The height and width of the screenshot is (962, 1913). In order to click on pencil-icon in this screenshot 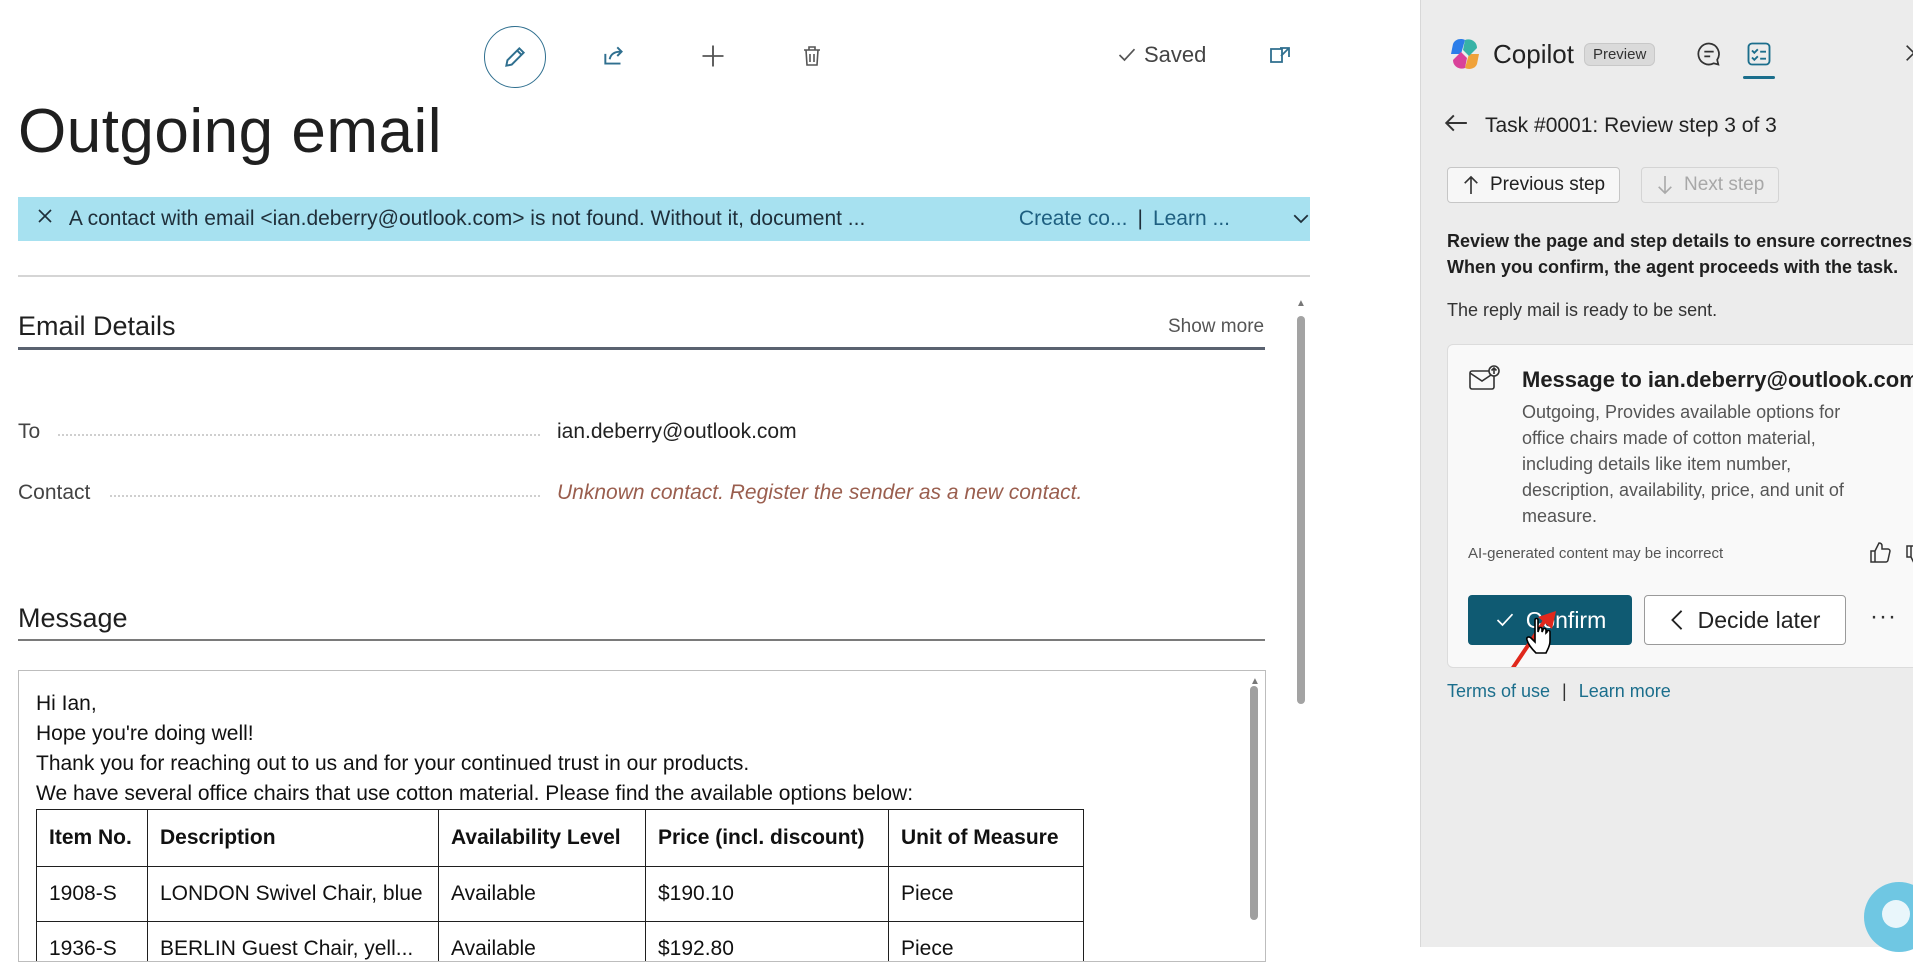, I will do `click(515, 57)`.